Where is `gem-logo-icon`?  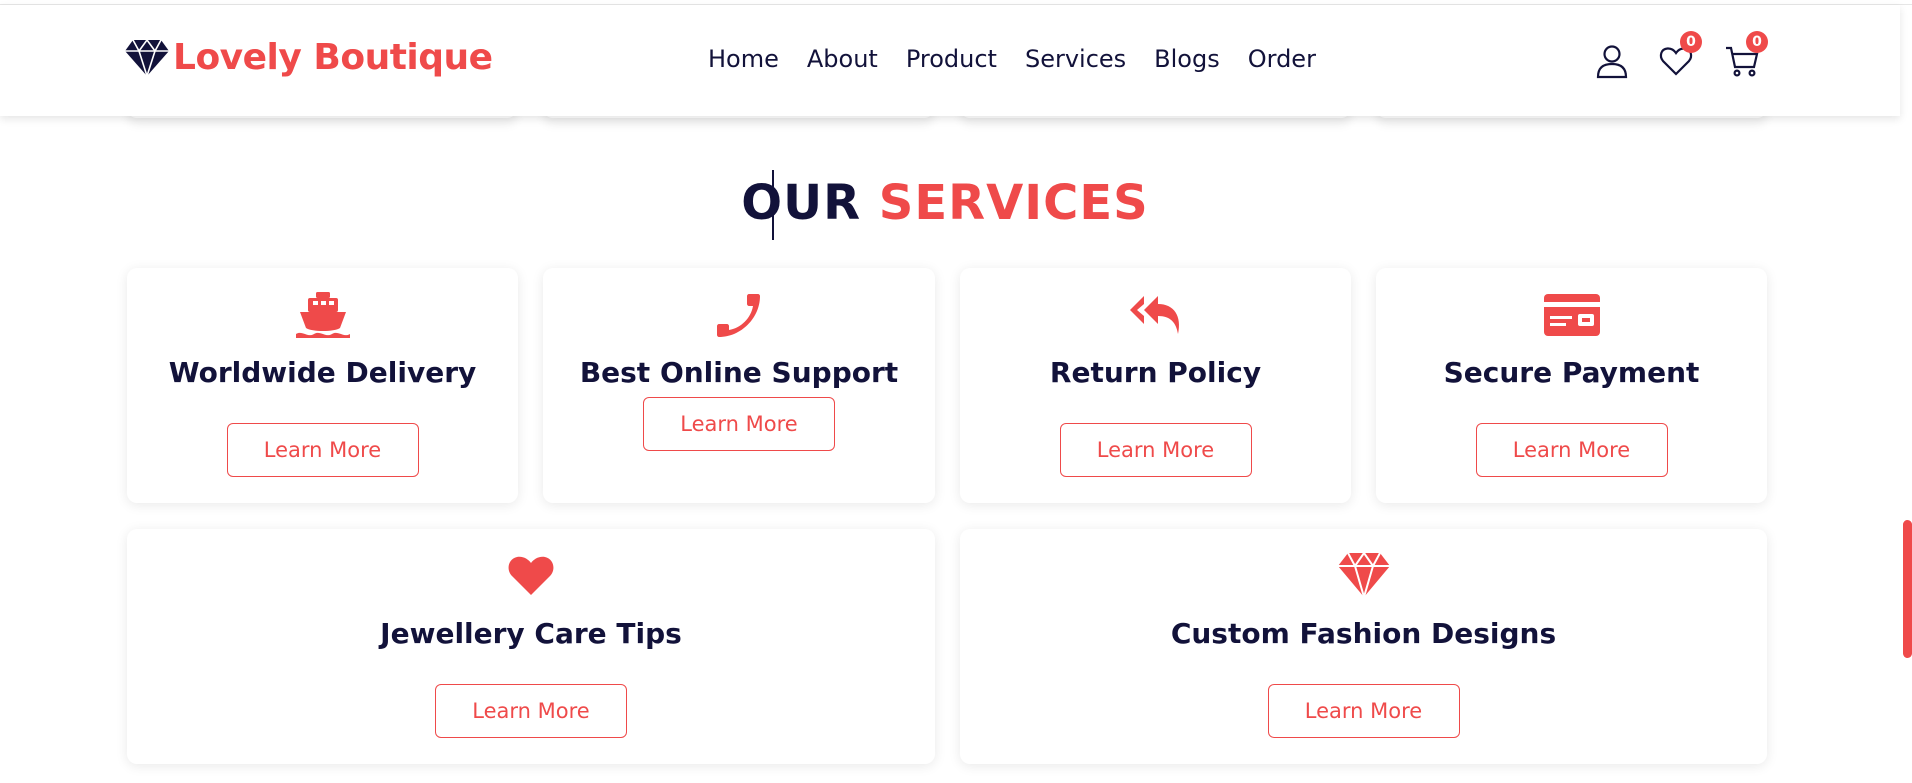
gem-logo-icon is located at coordinates (147, 58).